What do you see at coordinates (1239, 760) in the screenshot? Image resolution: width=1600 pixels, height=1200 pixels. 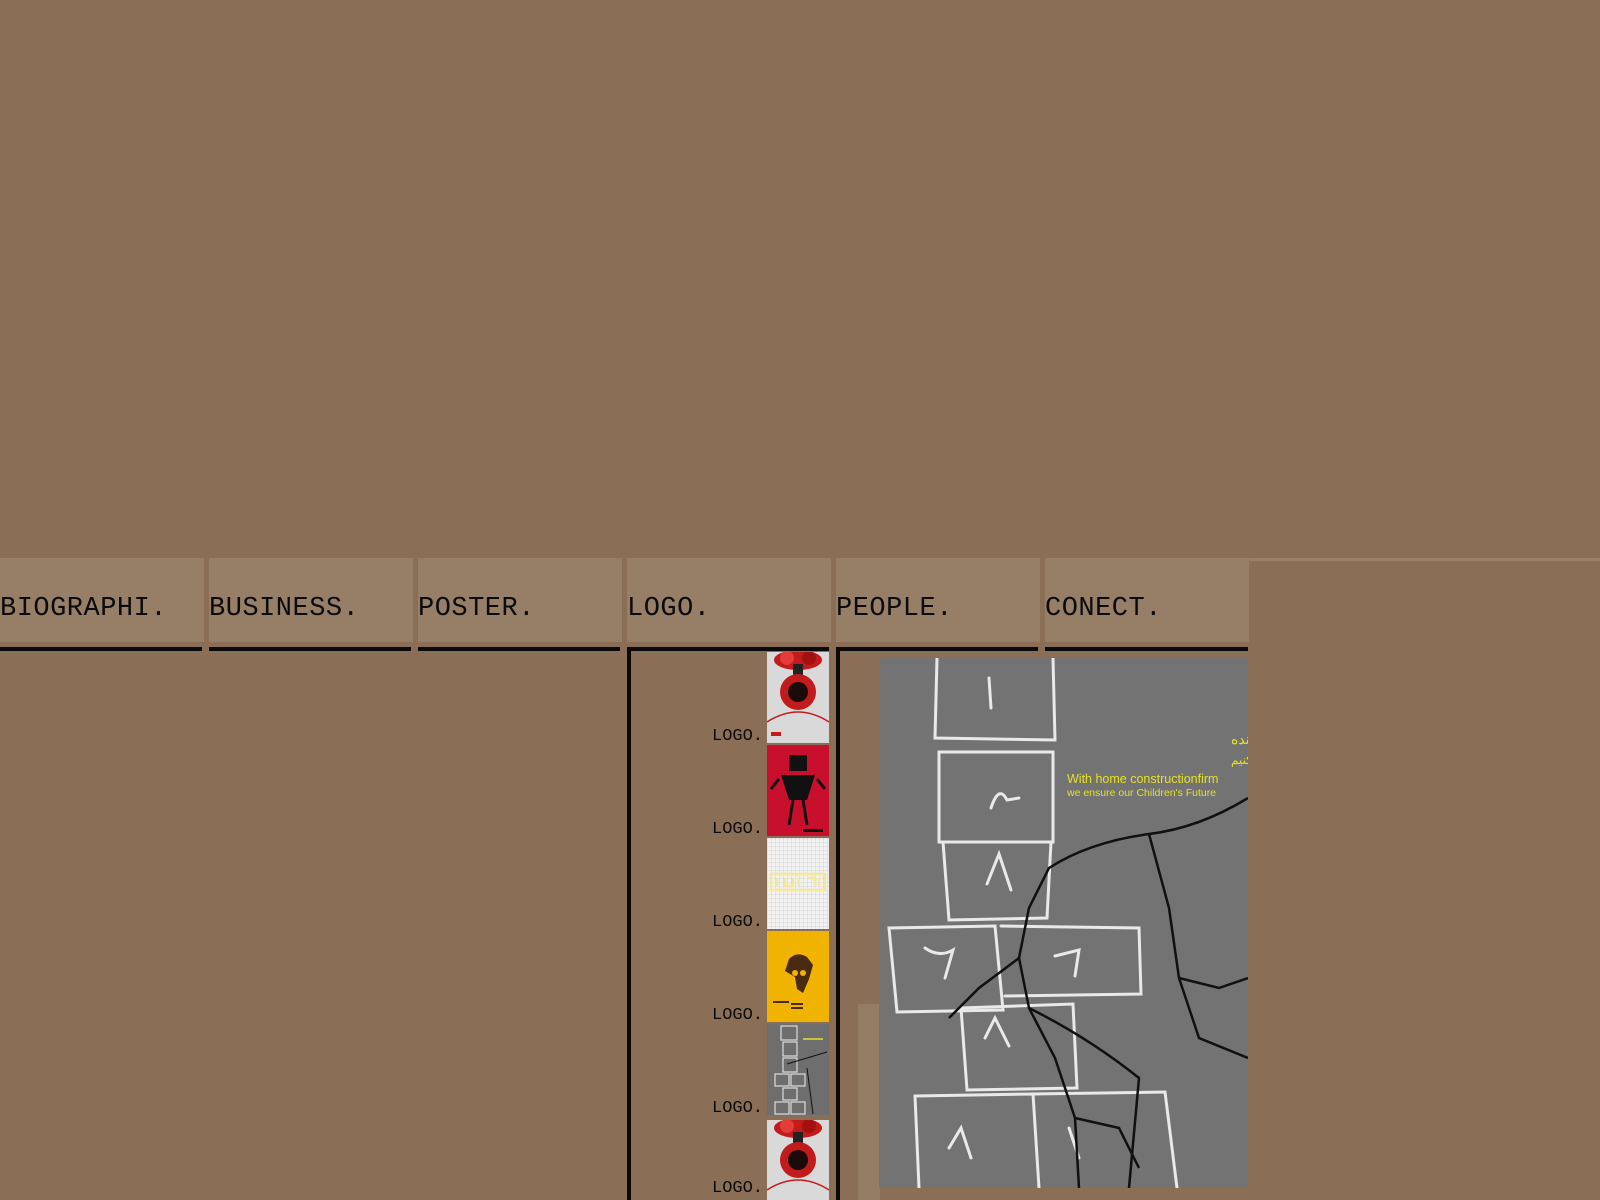 I see `poster-persian-line2: کودکان خودمان را تضمین کنیم` at bounding box center [1239, 760].